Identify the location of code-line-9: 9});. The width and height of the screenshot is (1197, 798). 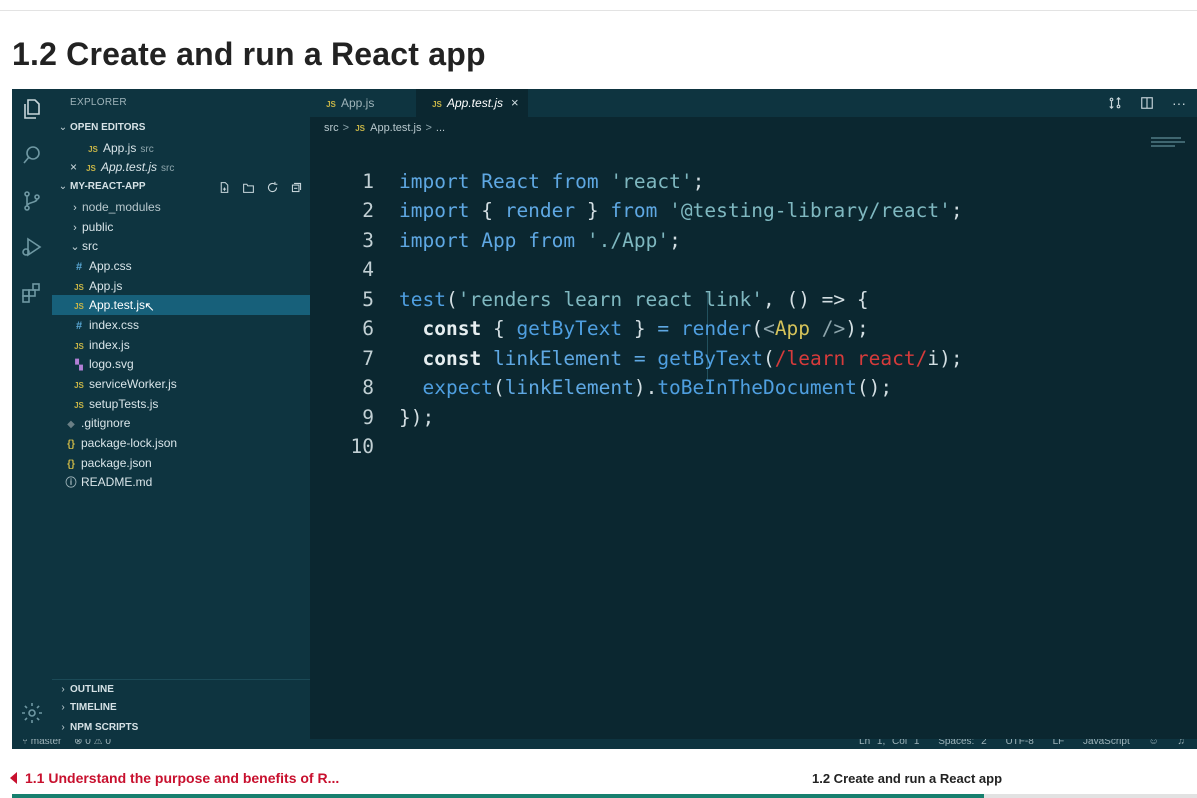
(398, 417).